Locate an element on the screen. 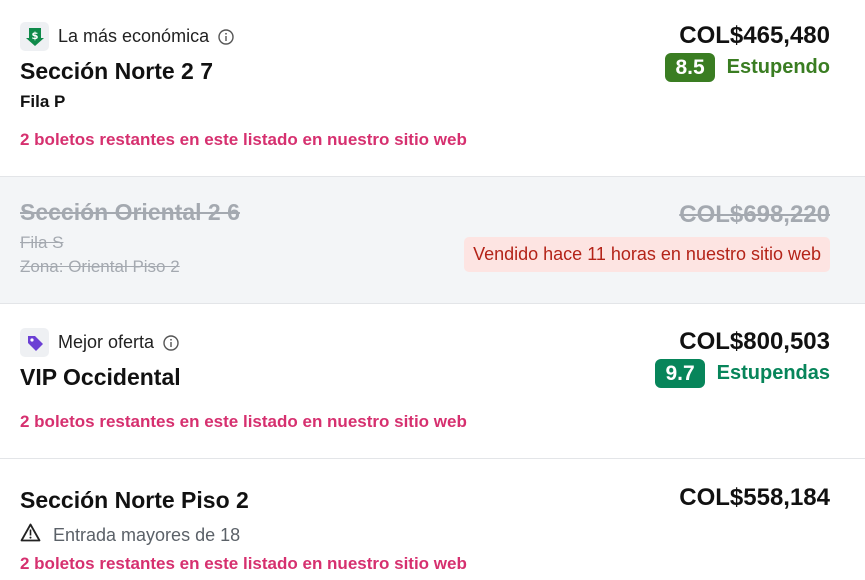 This screenshot has height=580, width=865. rating: 9.7 Estupendas is located at coordinates (742, 373).